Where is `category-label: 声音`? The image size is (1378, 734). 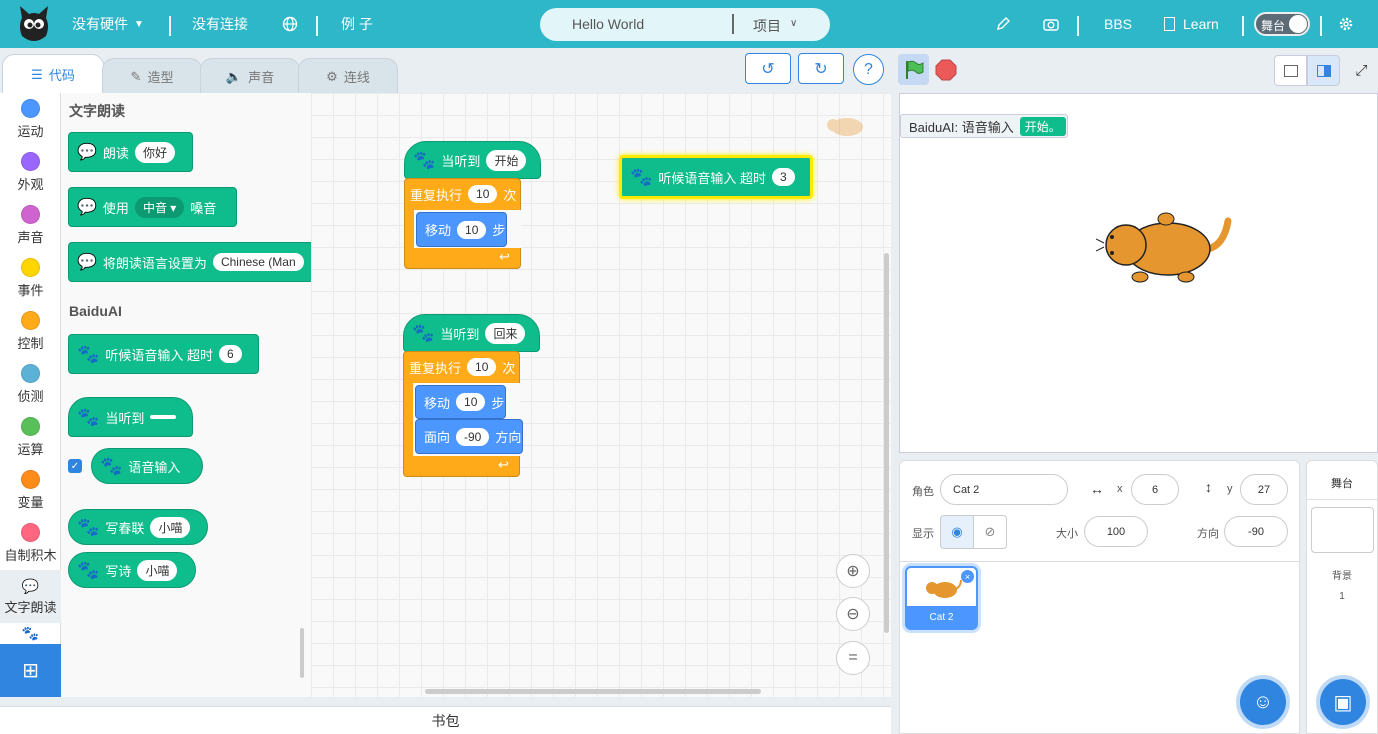
category-label: 声音 is located at coordinates (30, 237).